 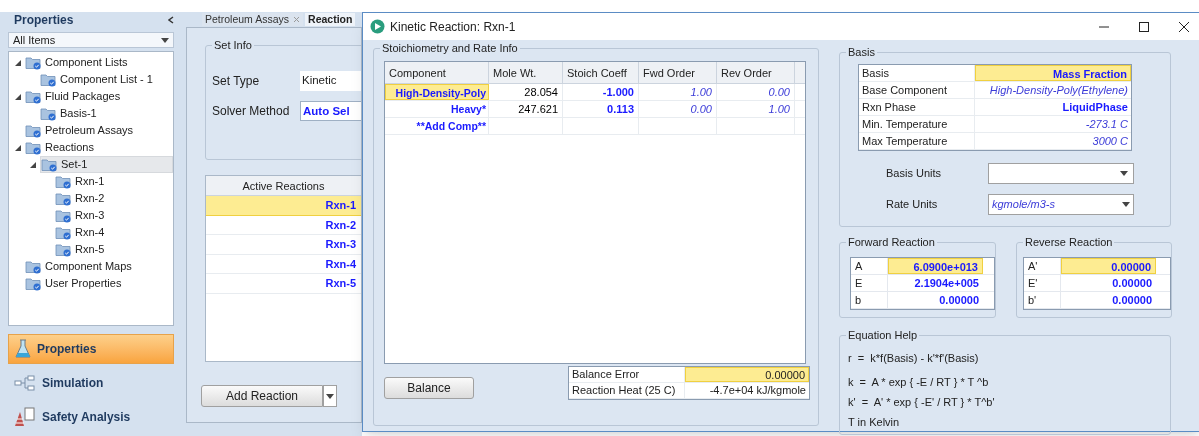 What do you see at coordinates (283, 264) in the screenshot?
I see `reaction-row: Rxn-4` at bounding box center [283, 264].